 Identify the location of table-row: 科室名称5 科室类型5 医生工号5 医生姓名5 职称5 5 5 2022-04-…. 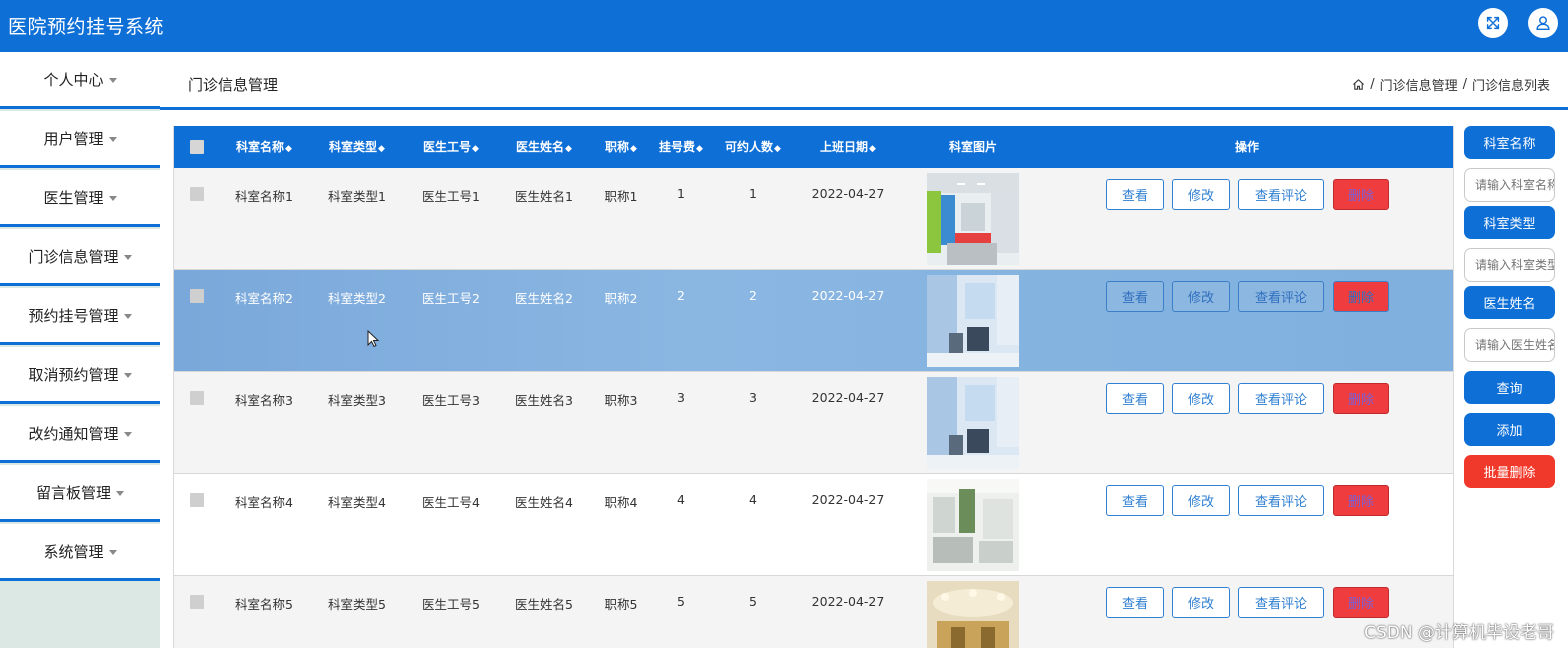
(813, 612).